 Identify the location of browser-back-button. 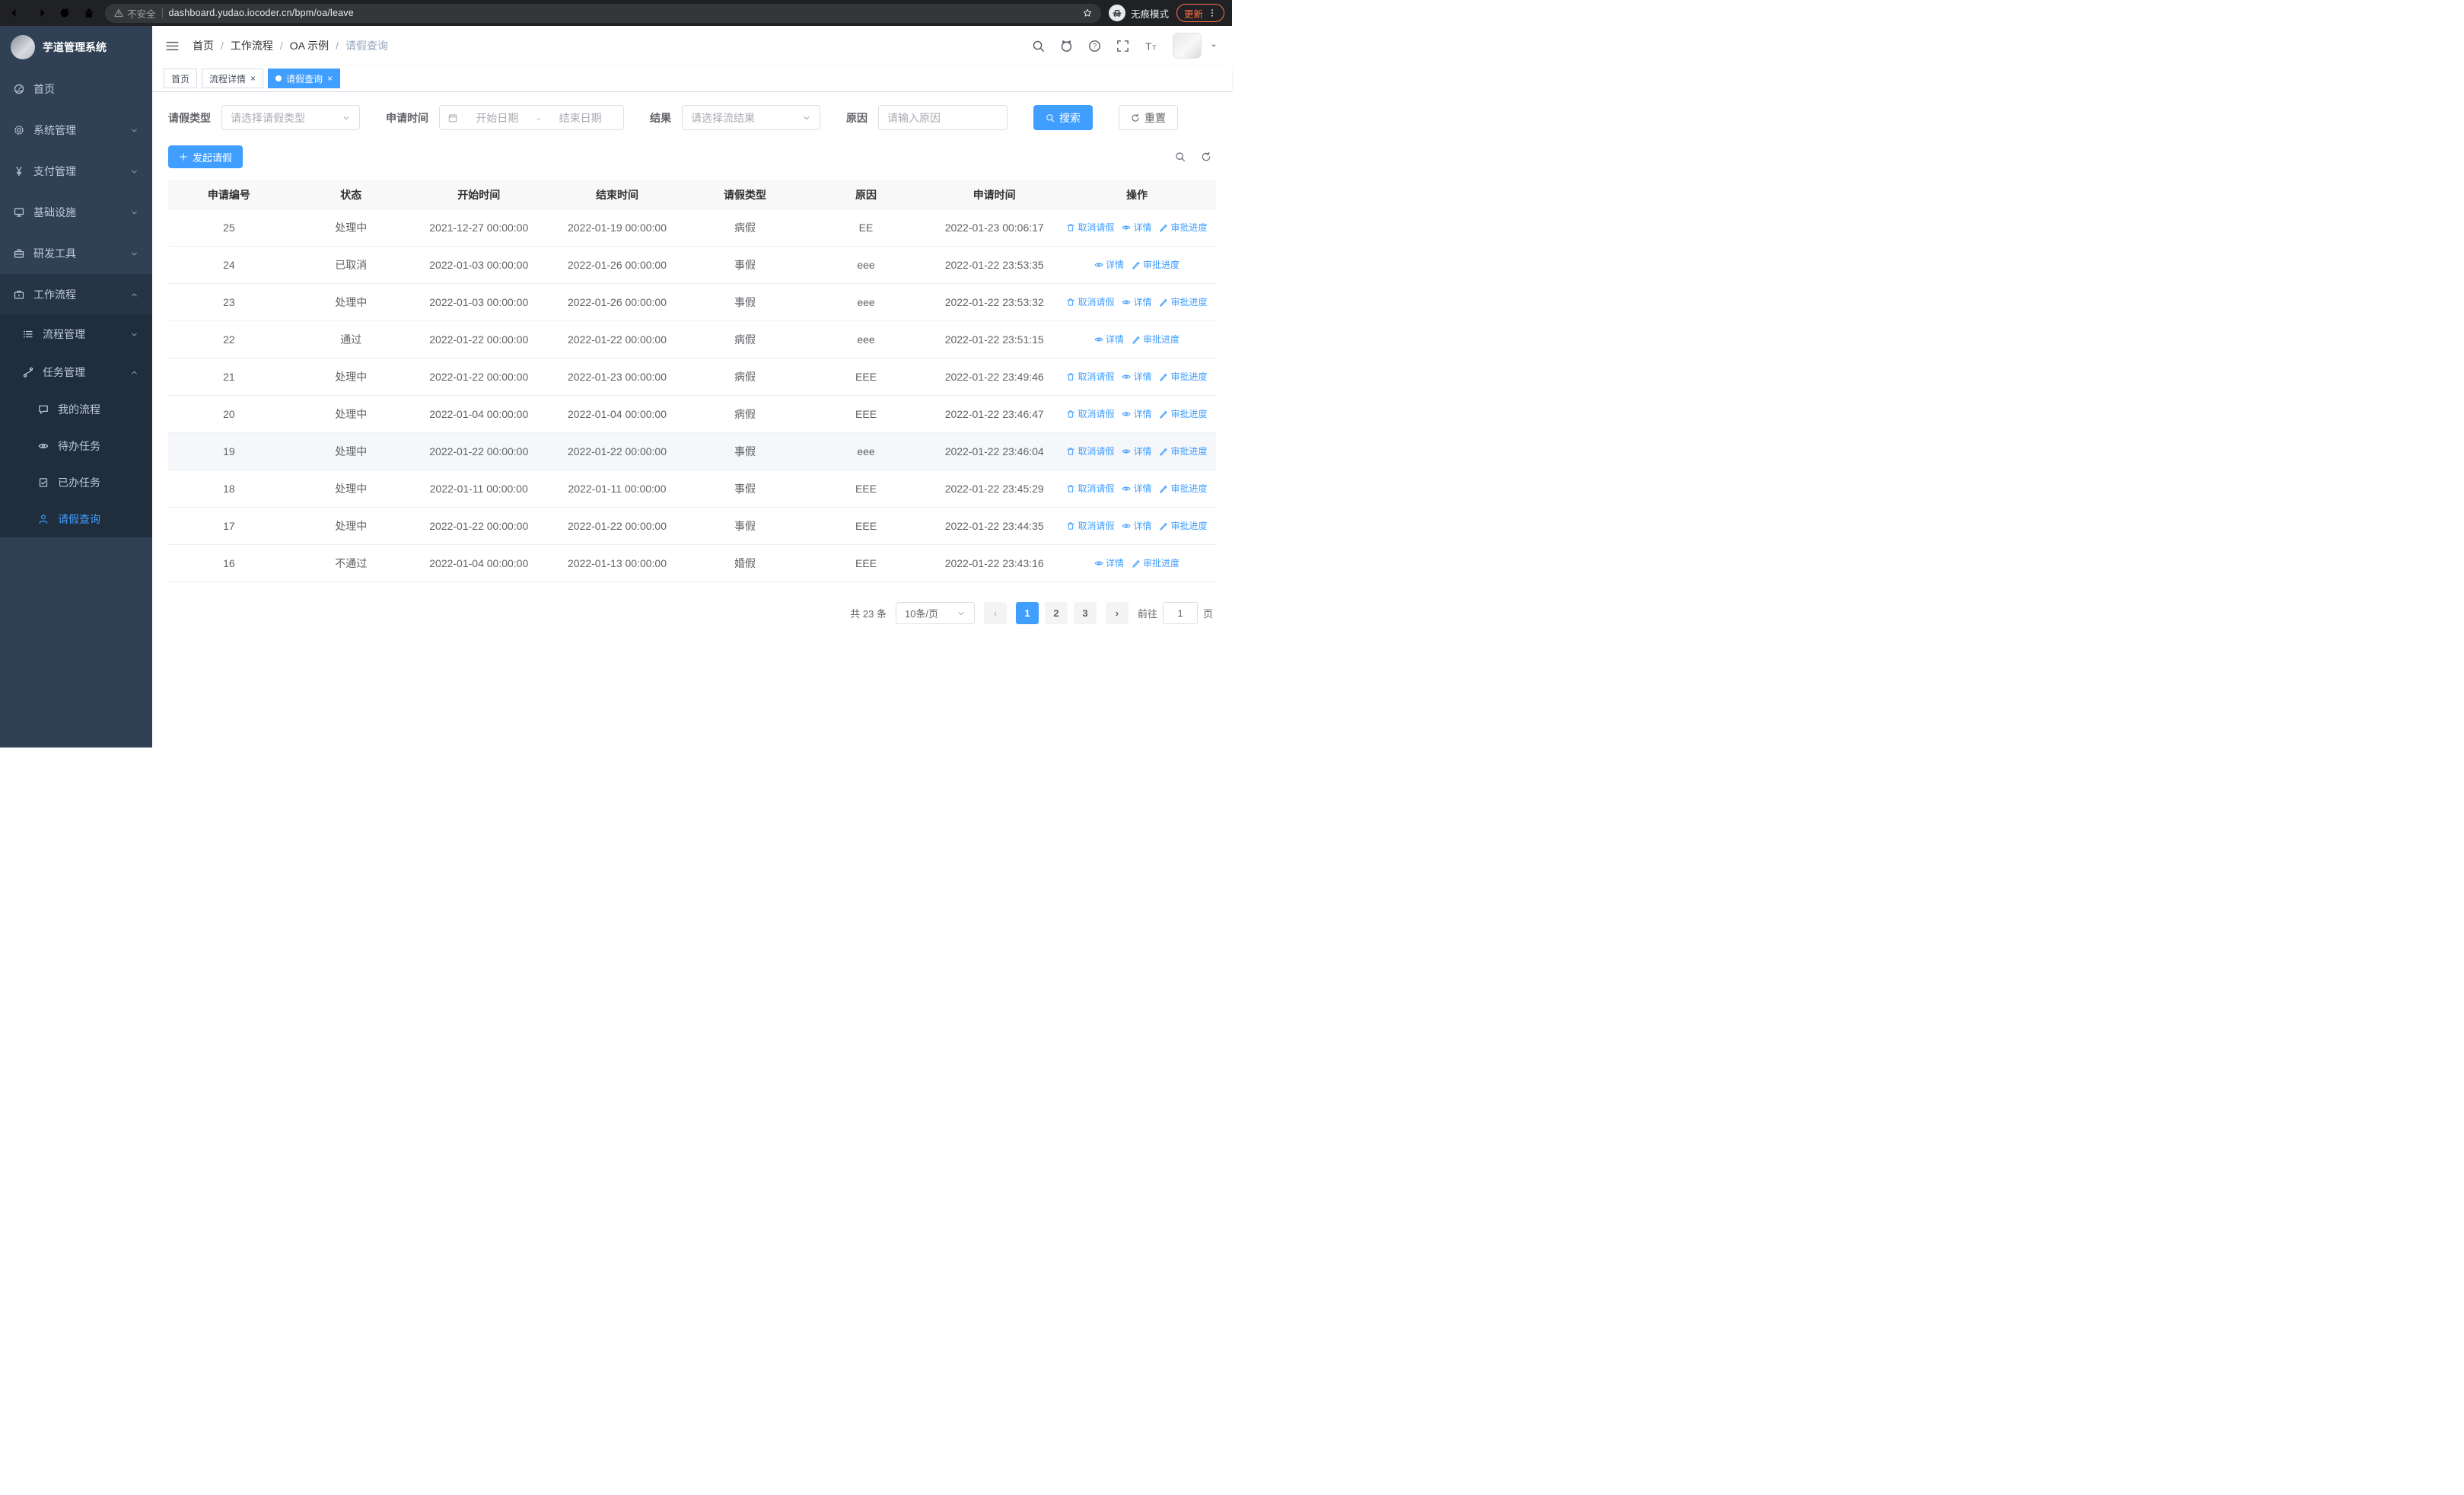
(16, 13).